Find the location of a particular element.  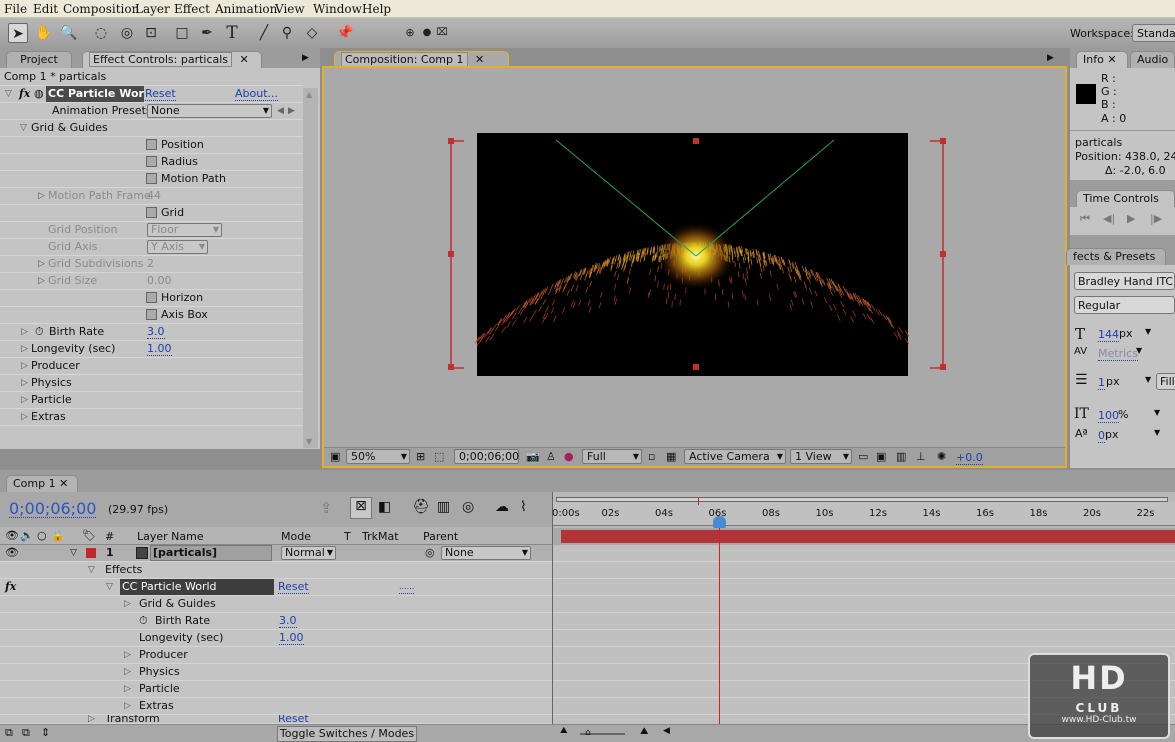

view-axis-icon: ⌧ is located at coordinates (442, 33).